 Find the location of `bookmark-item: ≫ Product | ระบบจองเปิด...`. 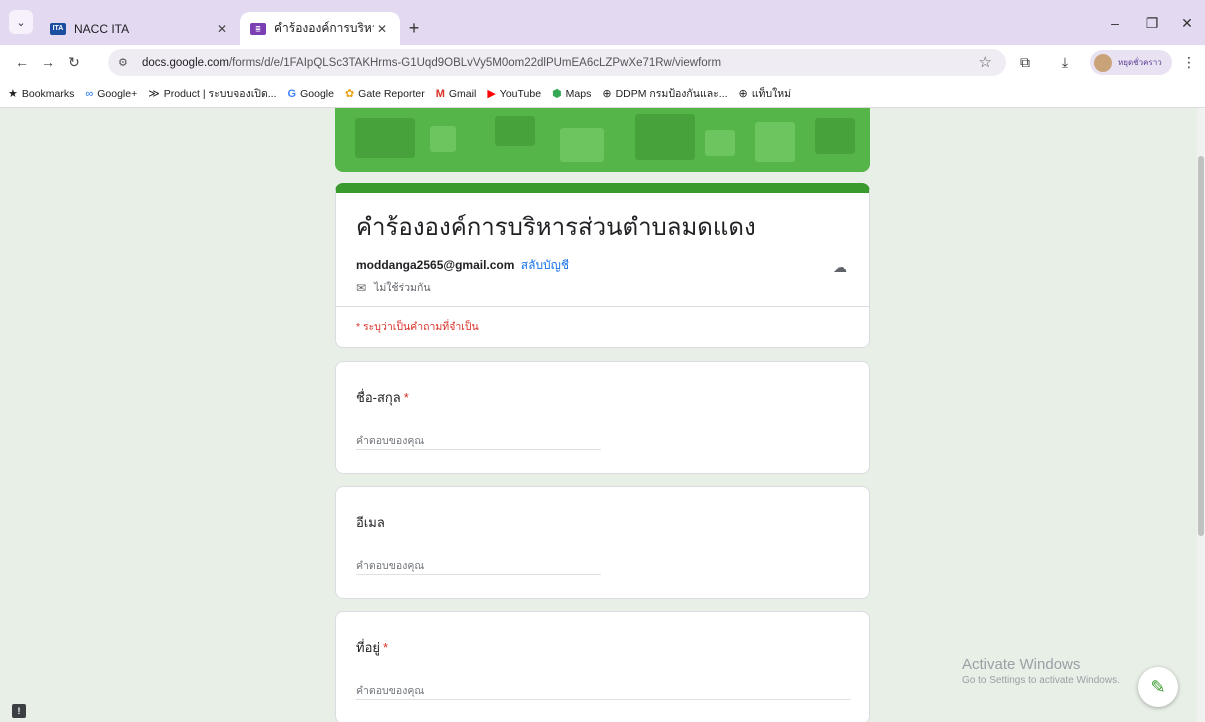

bookmark-item: ≫ Product | ระบบจองเปิด... is located at coordinates (212, 93).